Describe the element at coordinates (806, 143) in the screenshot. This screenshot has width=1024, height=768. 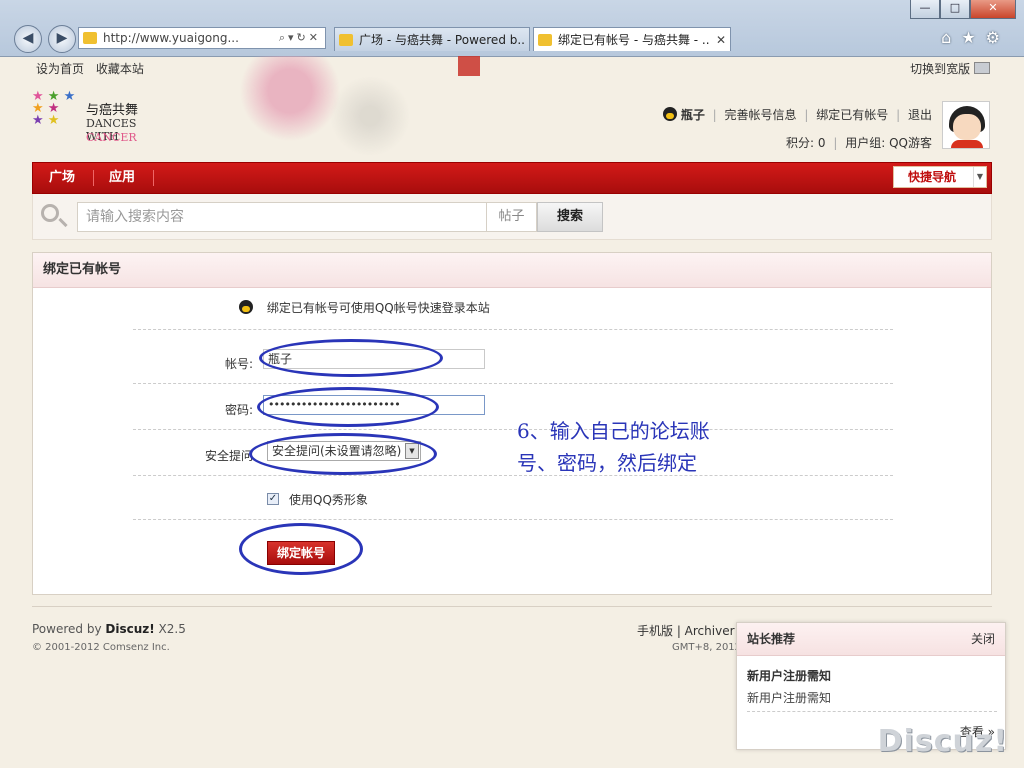
I see `points-label: 积分: 0` at that location.